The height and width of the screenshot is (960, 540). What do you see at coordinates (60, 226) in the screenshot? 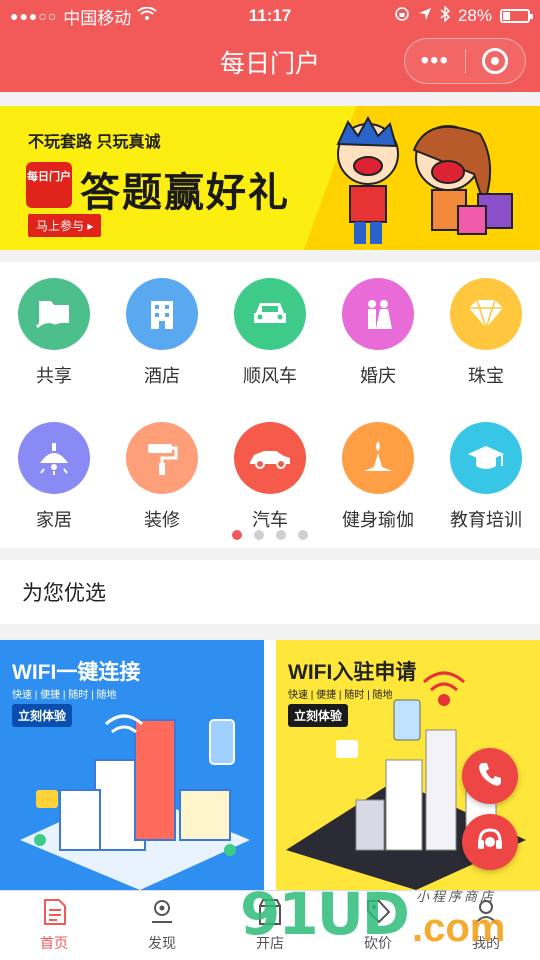
I see `banner-join-label: 马上参与` at bounding box center [60, 226].